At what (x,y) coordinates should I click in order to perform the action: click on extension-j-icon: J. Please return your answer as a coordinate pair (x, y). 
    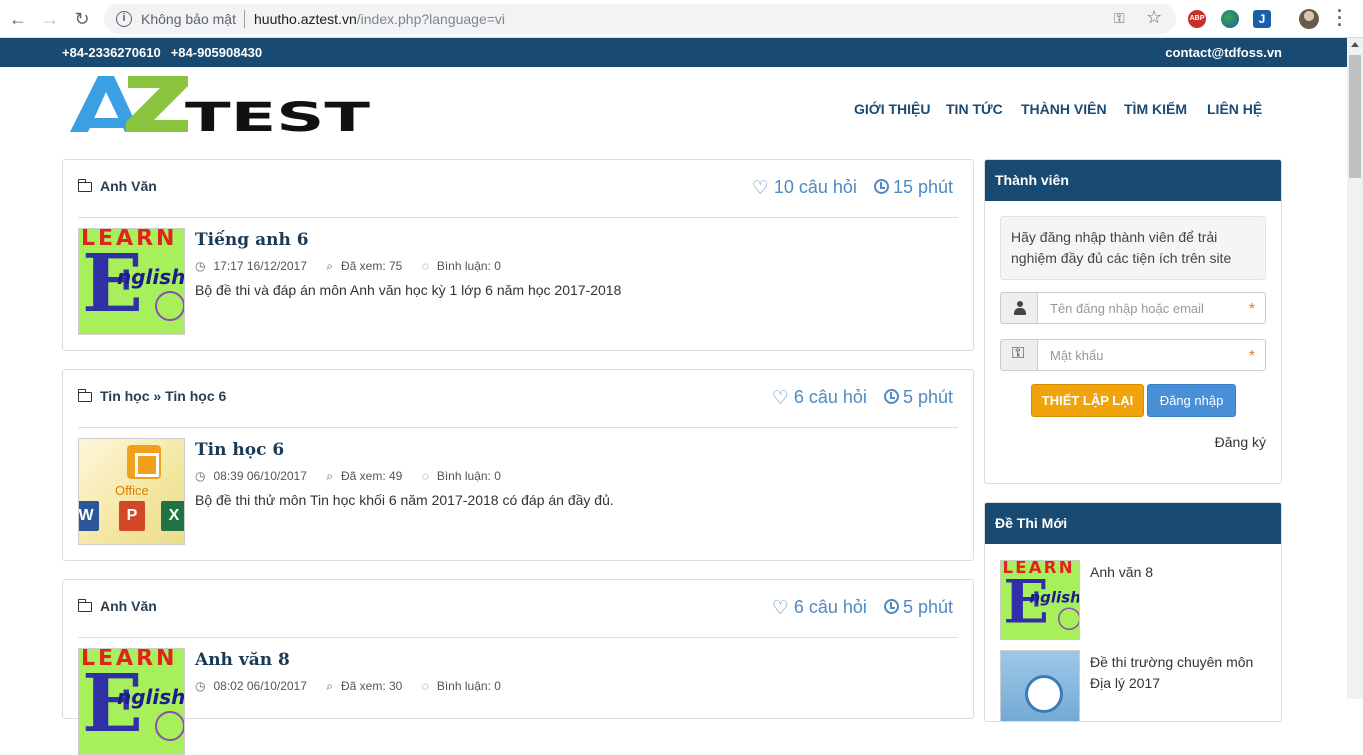
    Looking at the image, I should click on (1262, 19).